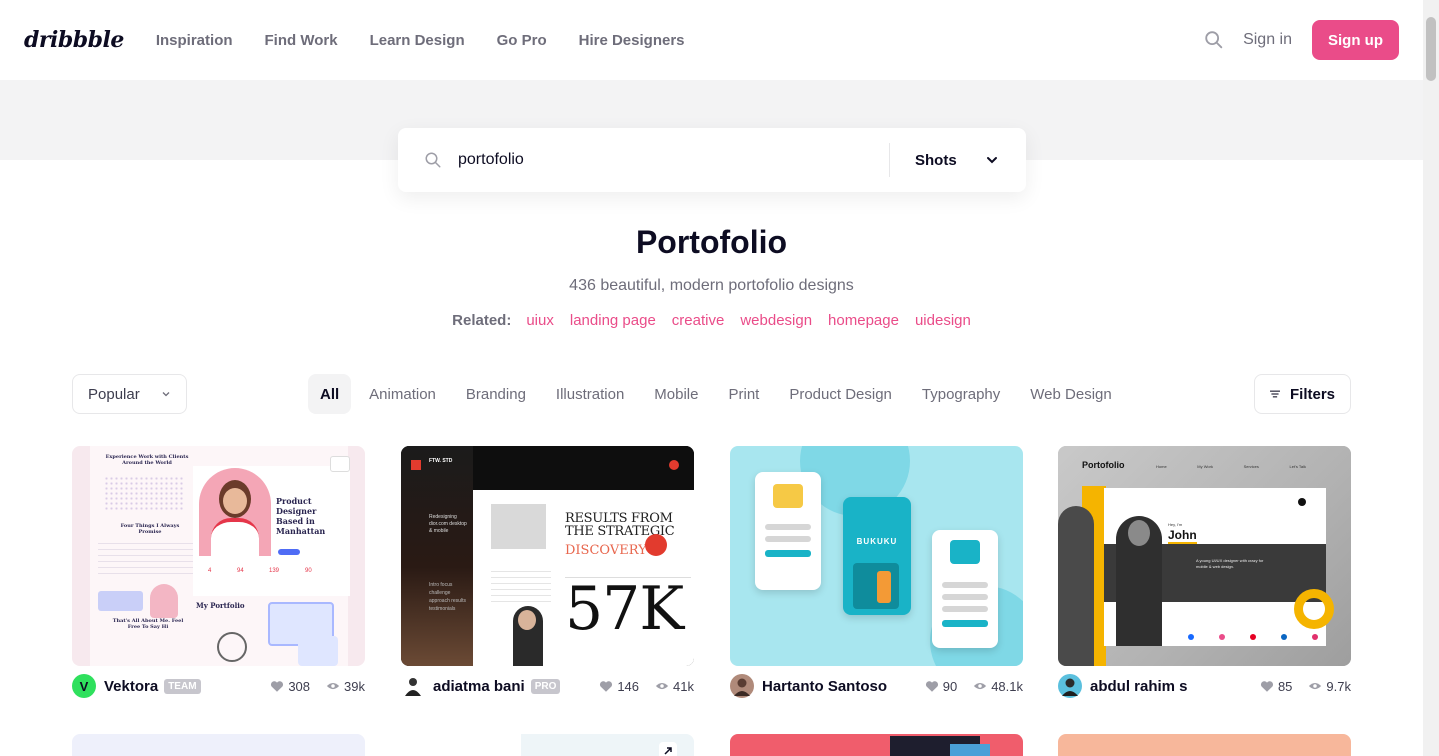  I want to click on sign-in-link: Sign in, so click(1267, 40).